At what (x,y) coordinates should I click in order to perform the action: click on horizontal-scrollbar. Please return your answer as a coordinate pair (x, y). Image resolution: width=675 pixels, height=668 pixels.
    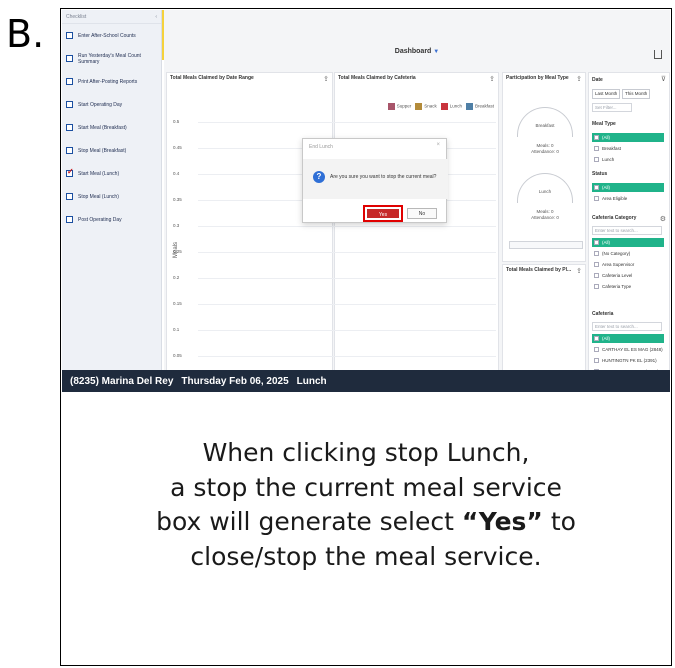
    Looking at the image, I should click on (546, 245).